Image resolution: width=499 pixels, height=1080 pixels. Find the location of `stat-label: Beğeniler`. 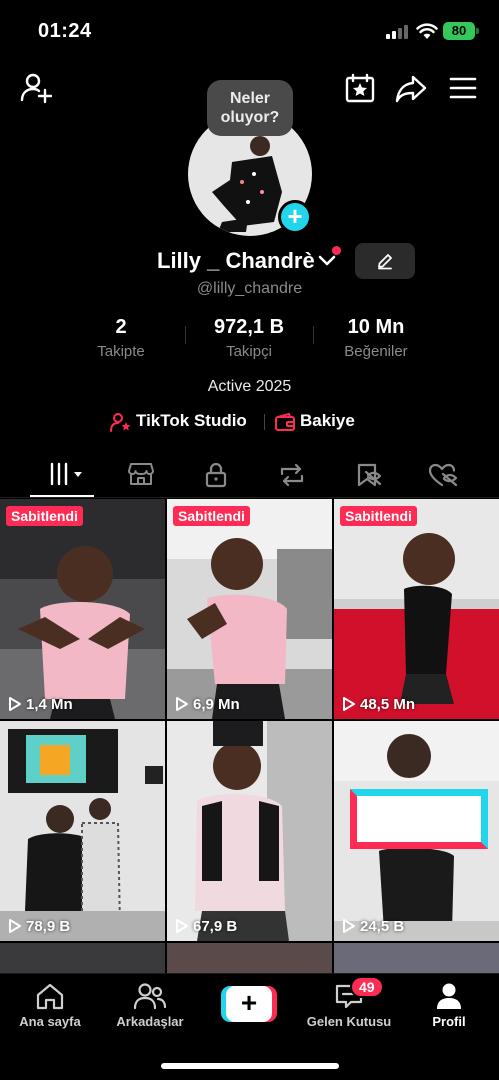

stat-label: Beğeniler is located at coordinates (376, 351).